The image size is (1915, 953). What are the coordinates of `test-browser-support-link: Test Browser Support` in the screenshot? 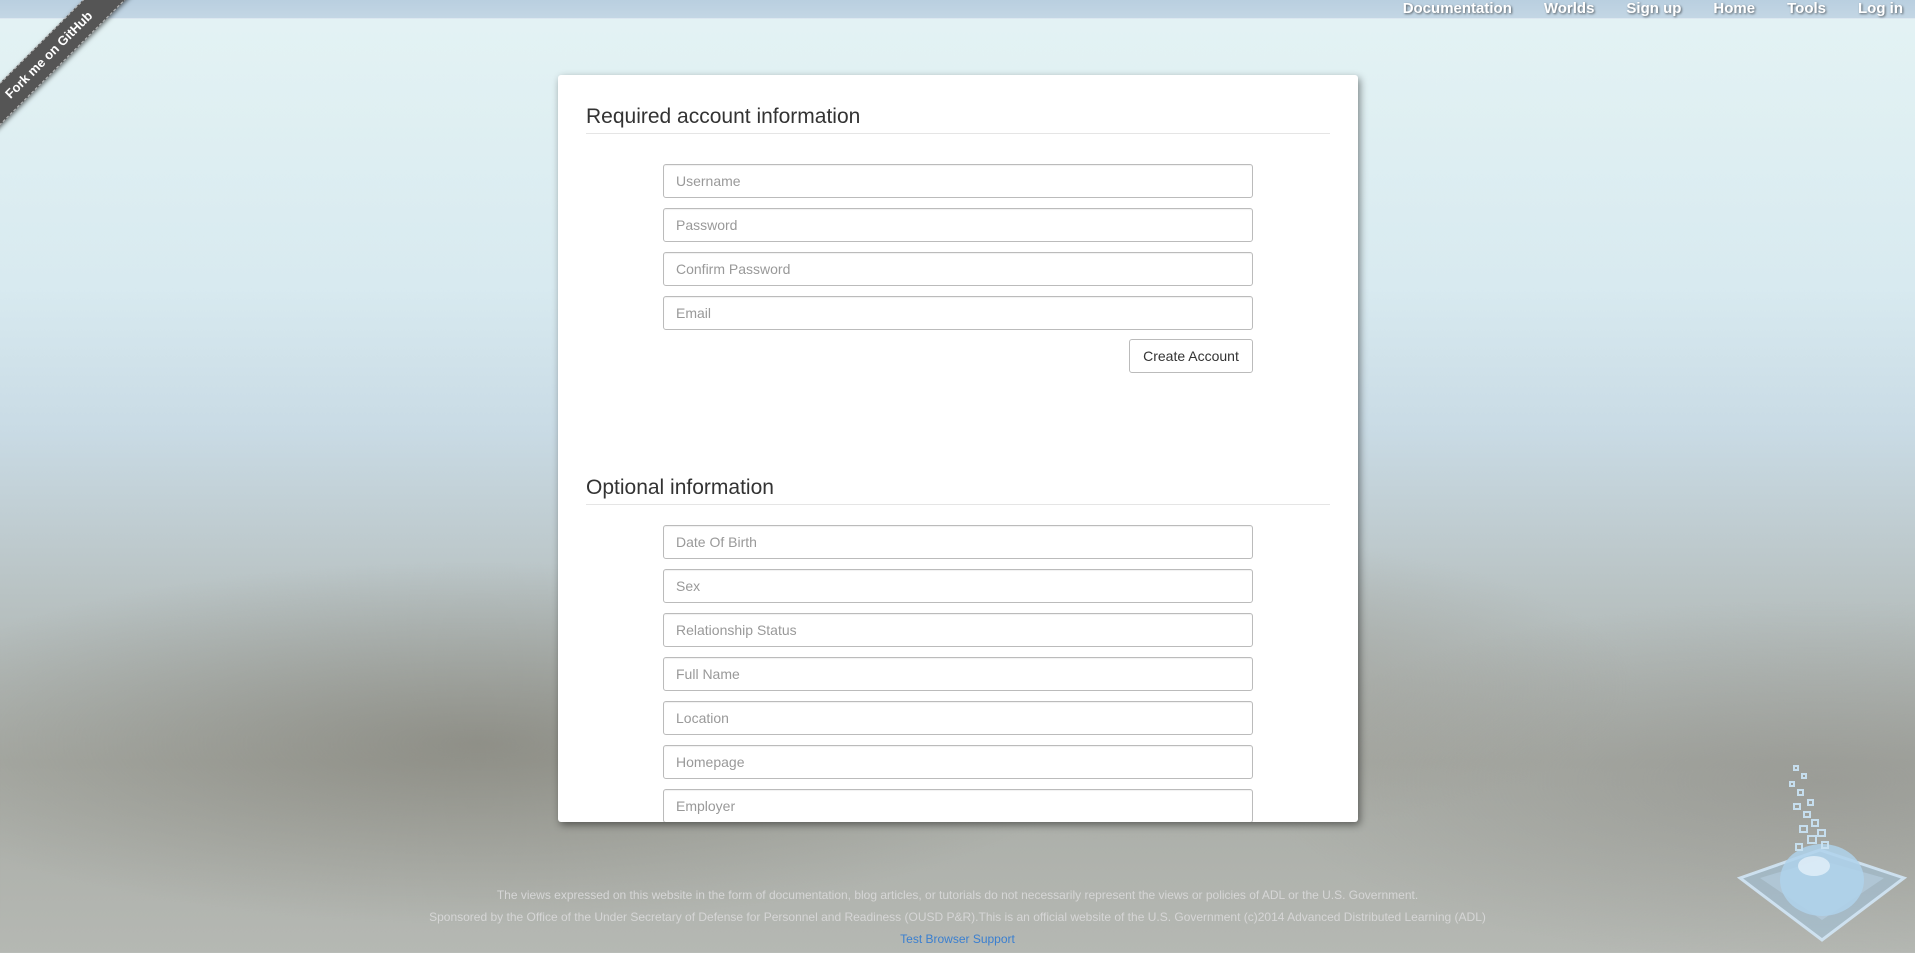 It's located at (957, 939).